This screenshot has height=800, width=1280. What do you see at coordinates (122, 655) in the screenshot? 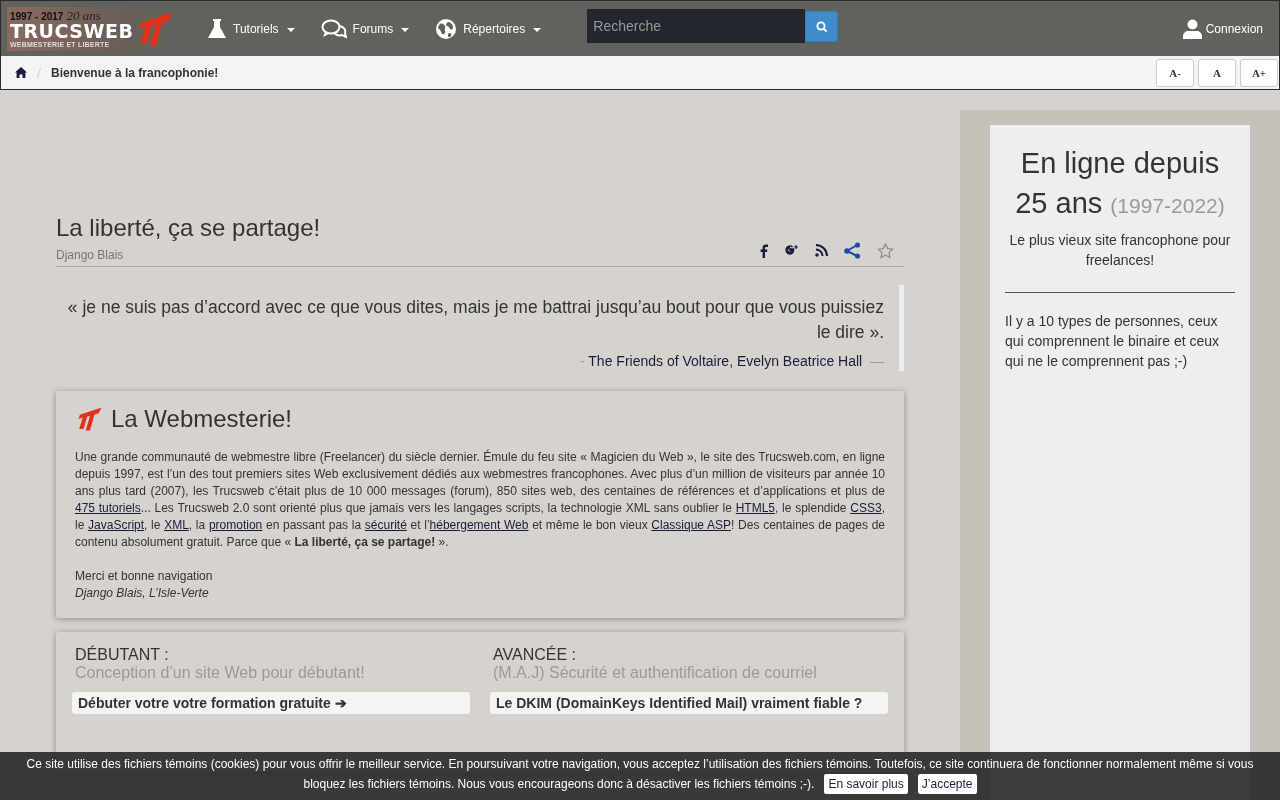
I see `level-heading: DÉBUTANT :` at bounding box center [122, 655].